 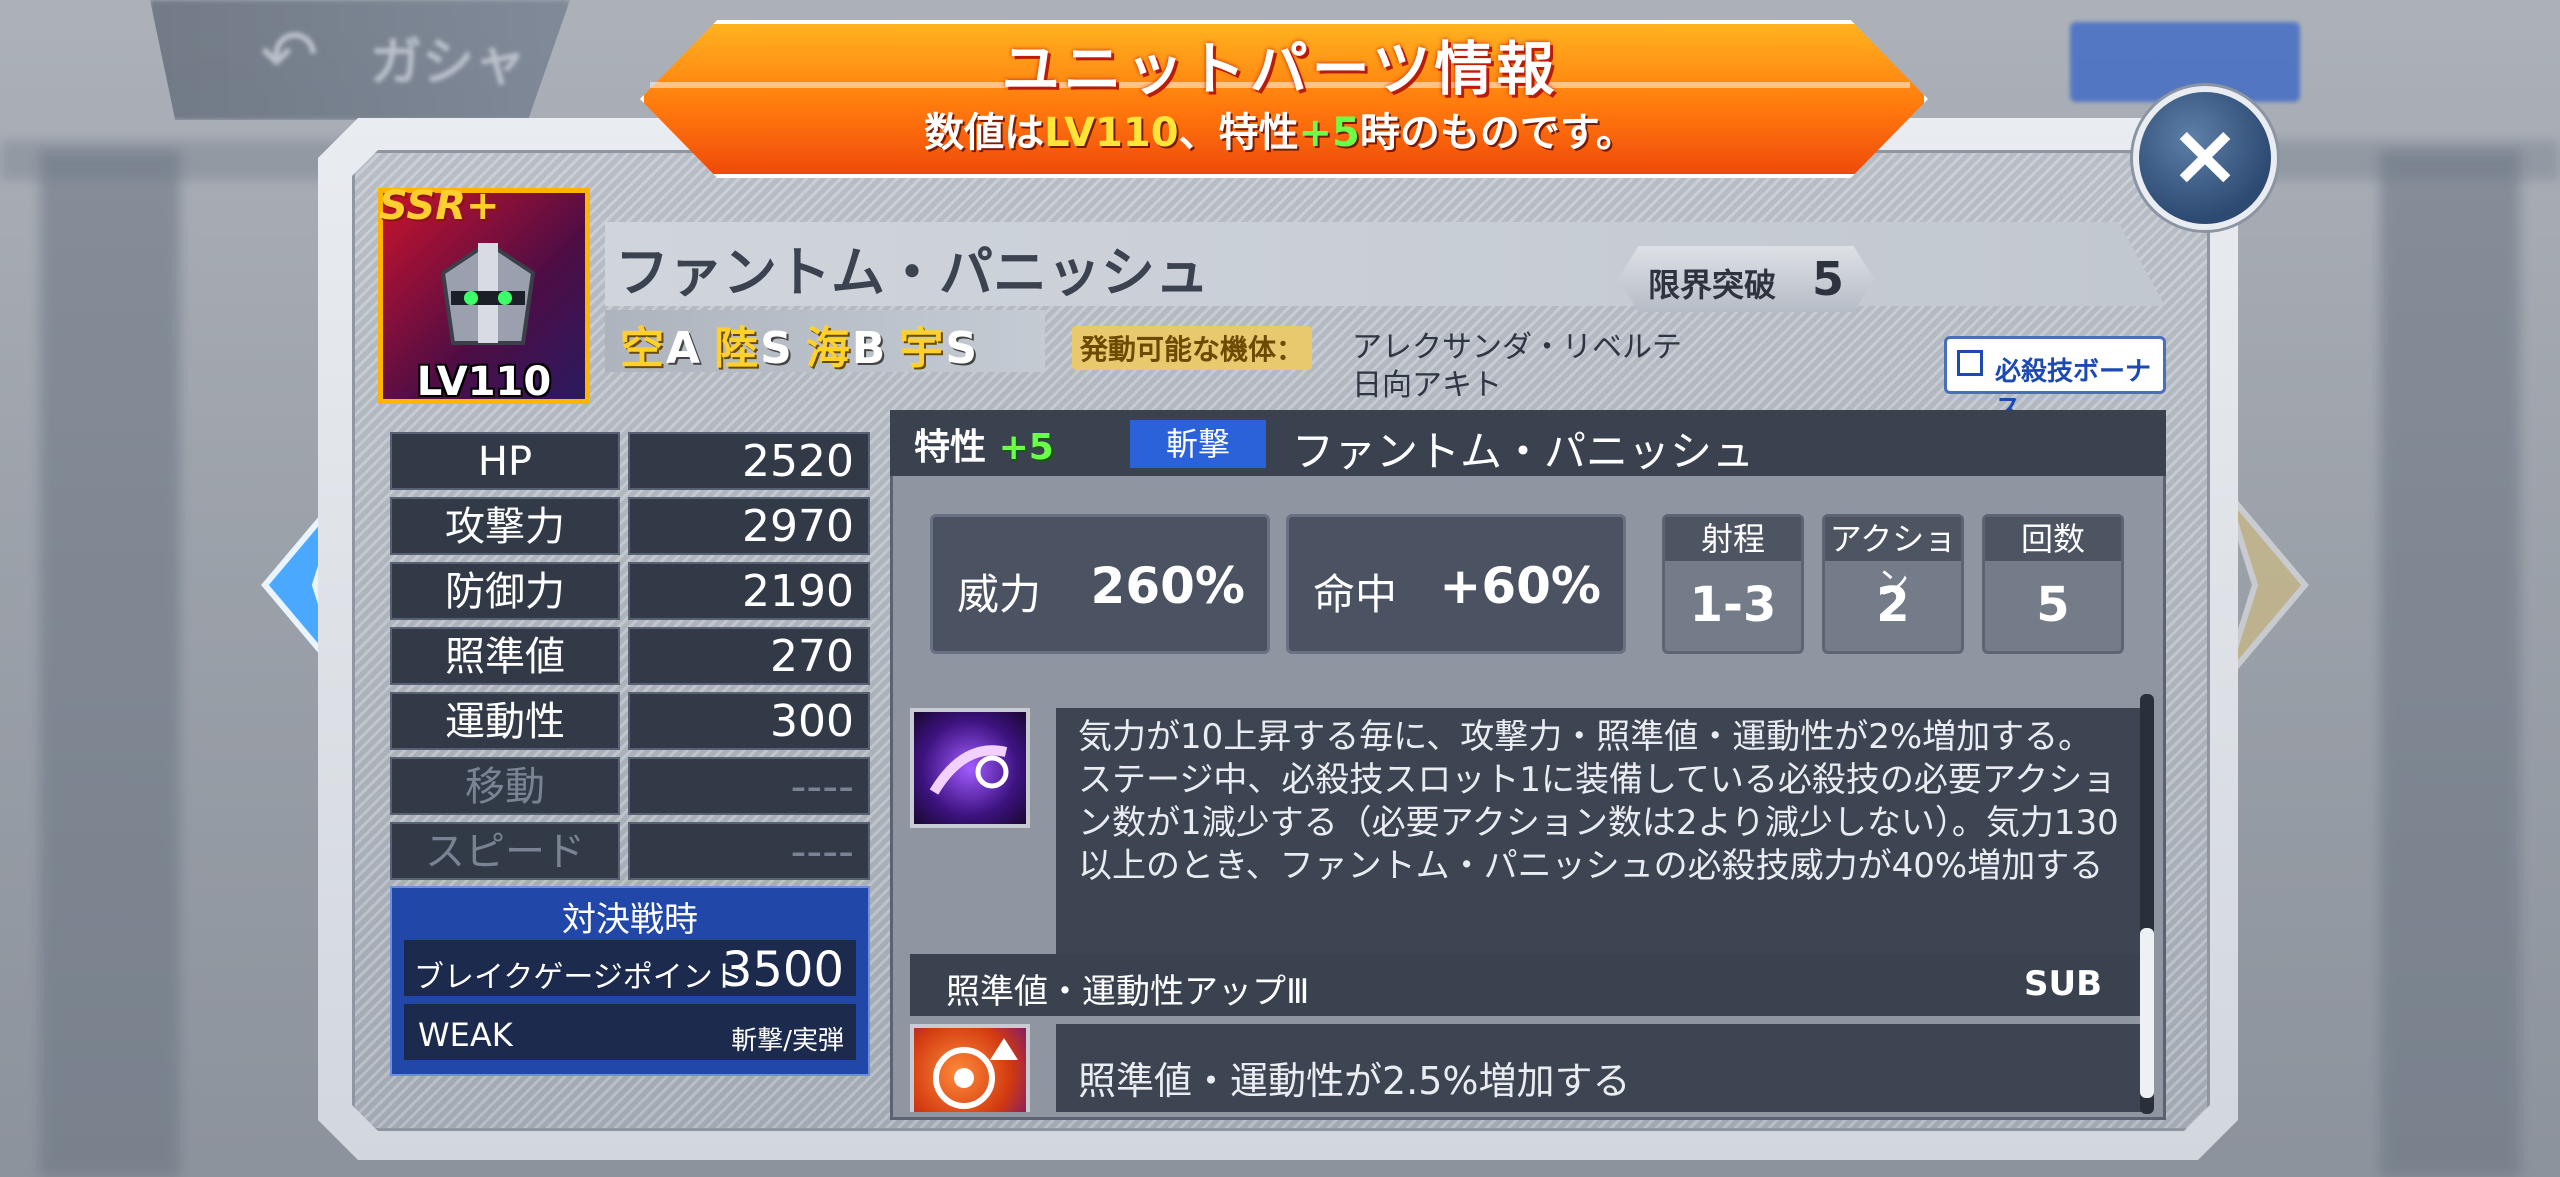 I want to click on mecha-face-icon, so click(x=488, y=294).